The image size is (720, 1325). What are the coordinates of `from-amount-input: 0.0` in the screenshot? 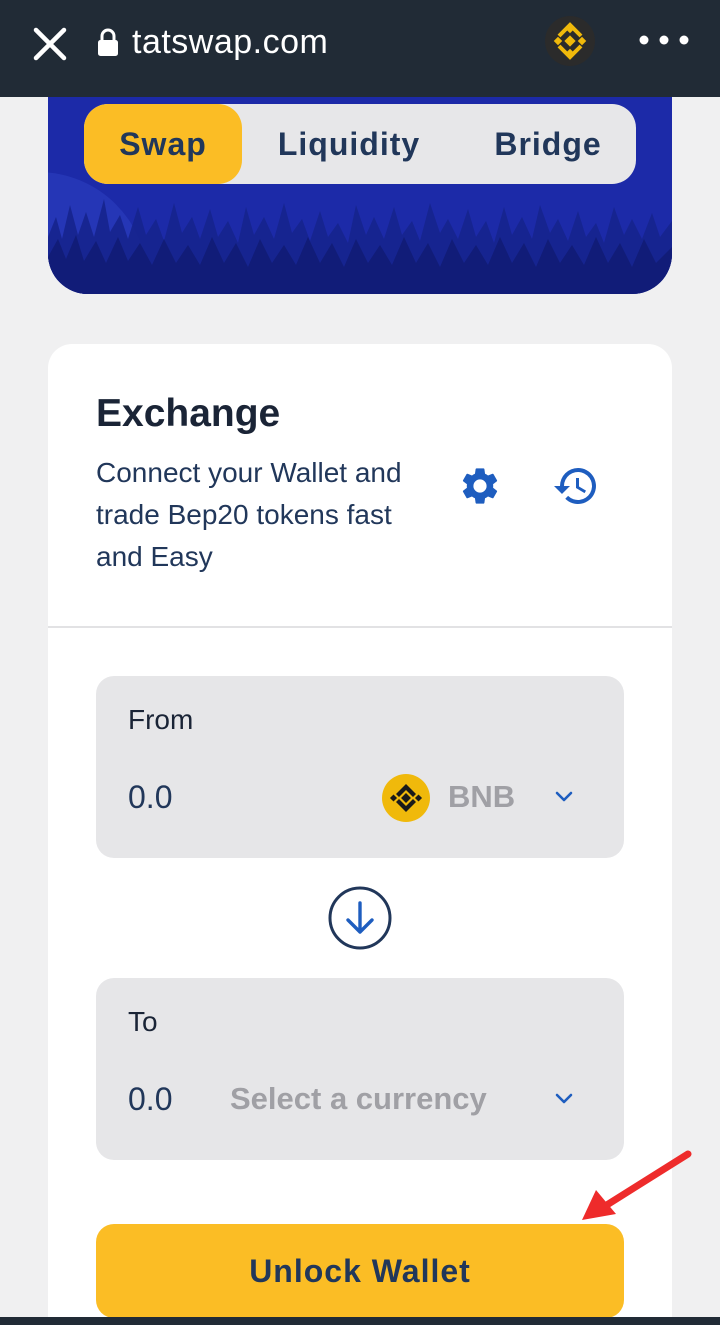 It's located at (188, 797).